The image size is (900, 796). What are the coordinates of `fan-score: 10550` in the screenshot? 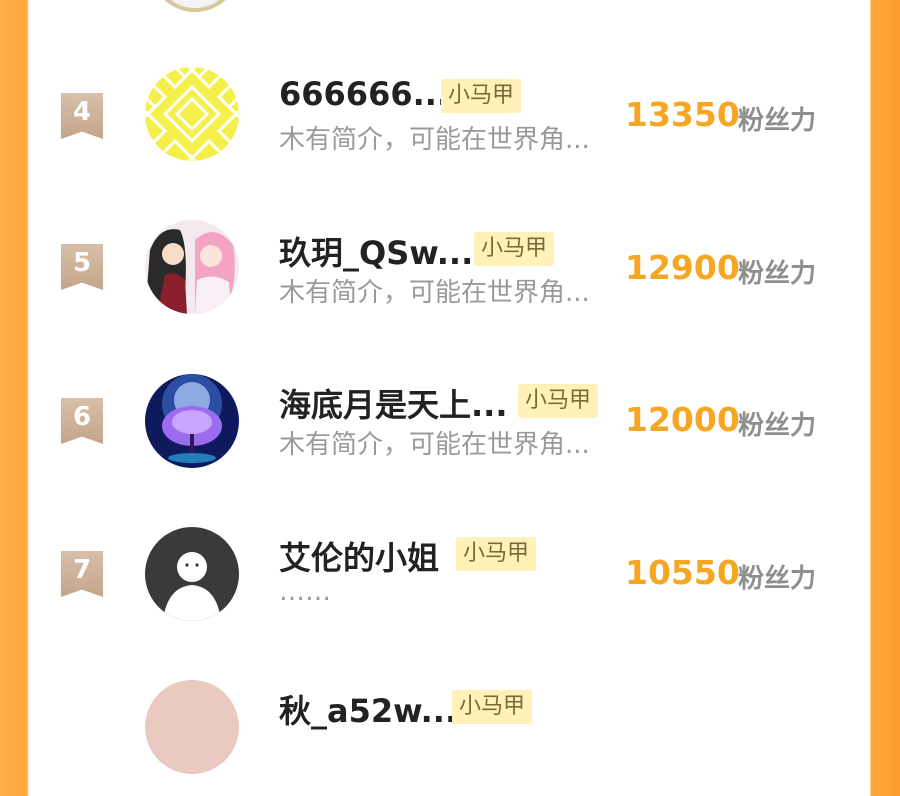 It's located at (682, 572).